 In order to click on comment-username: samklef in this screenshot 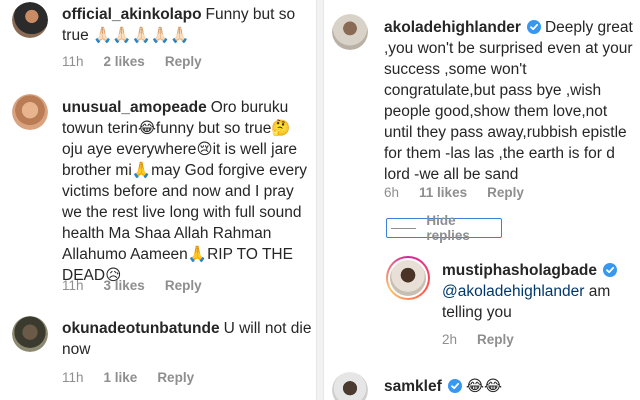, I will do `click(413, 386)`.